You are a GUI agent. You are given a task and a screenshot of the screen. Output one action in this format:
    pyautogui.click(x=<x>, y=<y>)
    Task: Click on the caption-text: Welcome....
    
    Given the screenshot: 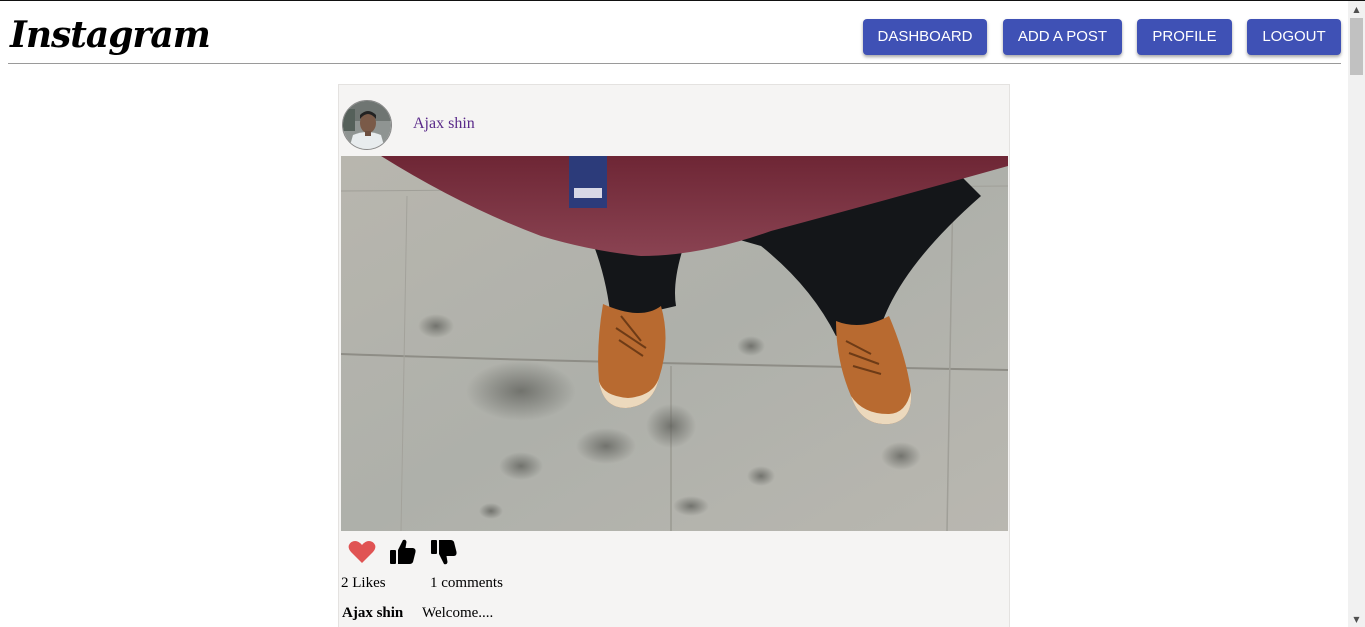 What is the action you would take?
    pyautogui.click(x=458, y=613)
    